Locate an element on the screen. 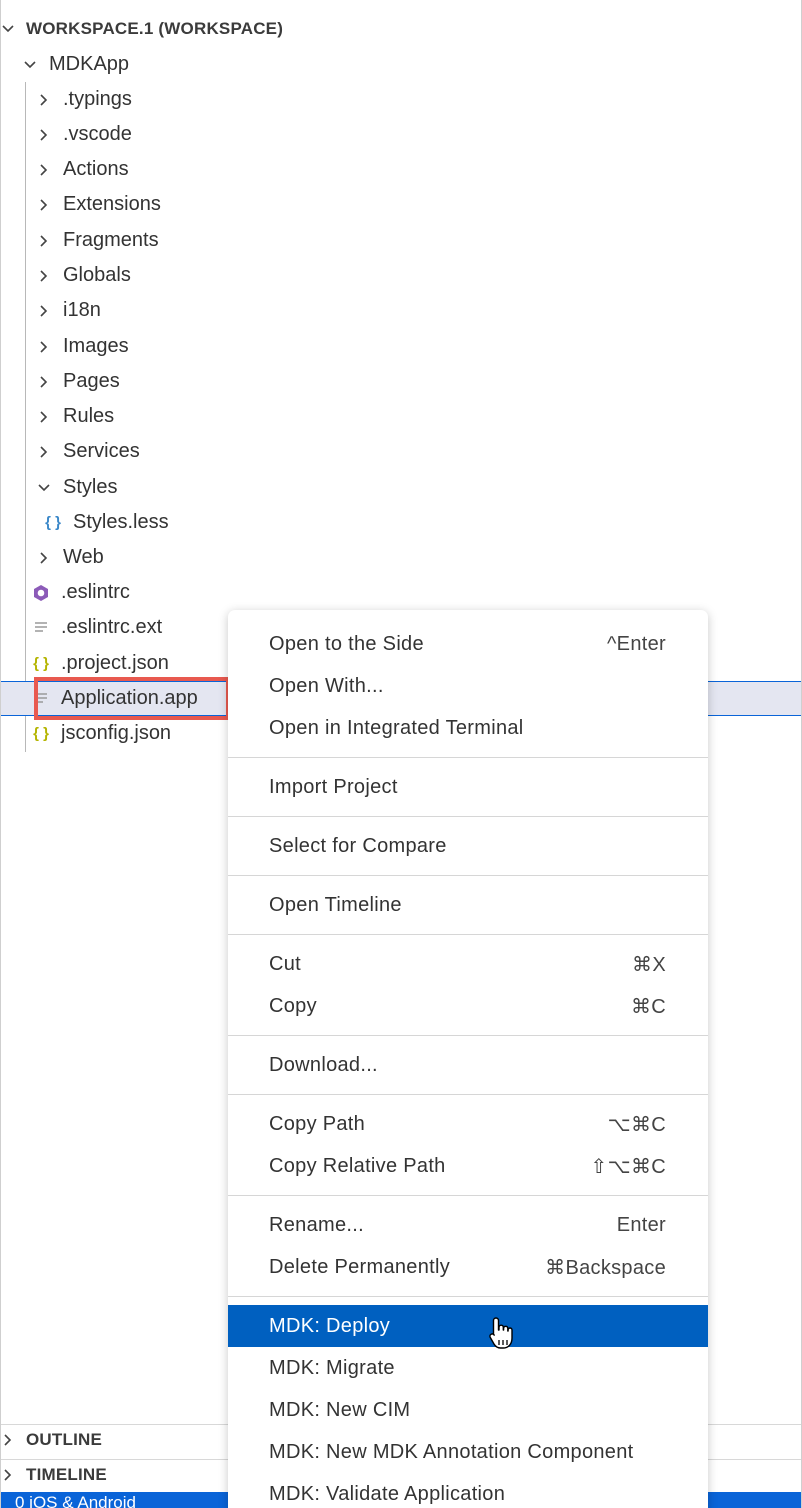  menu-item-copy-path: Copy Path ⌥⌘C is located at coordinates (468, 1124).